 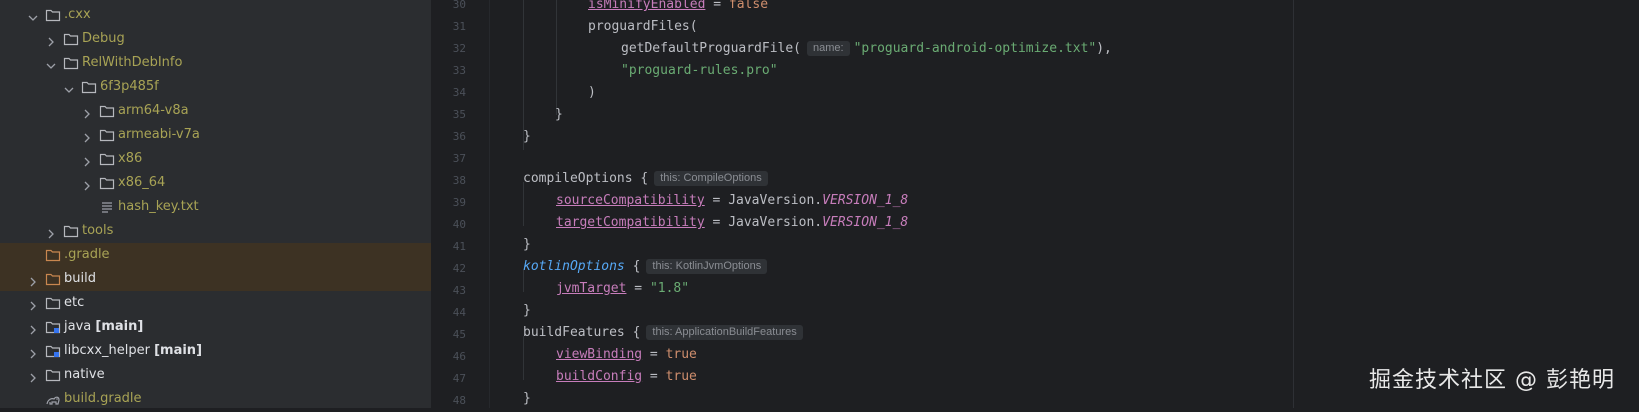 I want to click on code-text: proguardFiles(, so click(x=643, y=26).